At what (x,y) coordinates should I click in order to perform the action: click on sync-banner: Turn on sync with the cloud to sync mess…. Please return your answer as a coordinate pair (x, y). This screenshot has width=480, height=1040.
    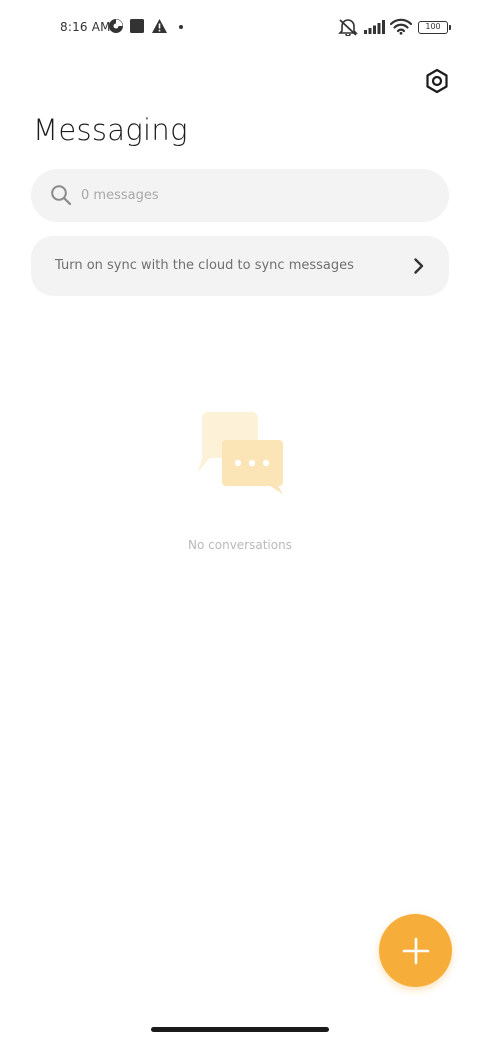
    Looking at the image, I should click on (240, 266).